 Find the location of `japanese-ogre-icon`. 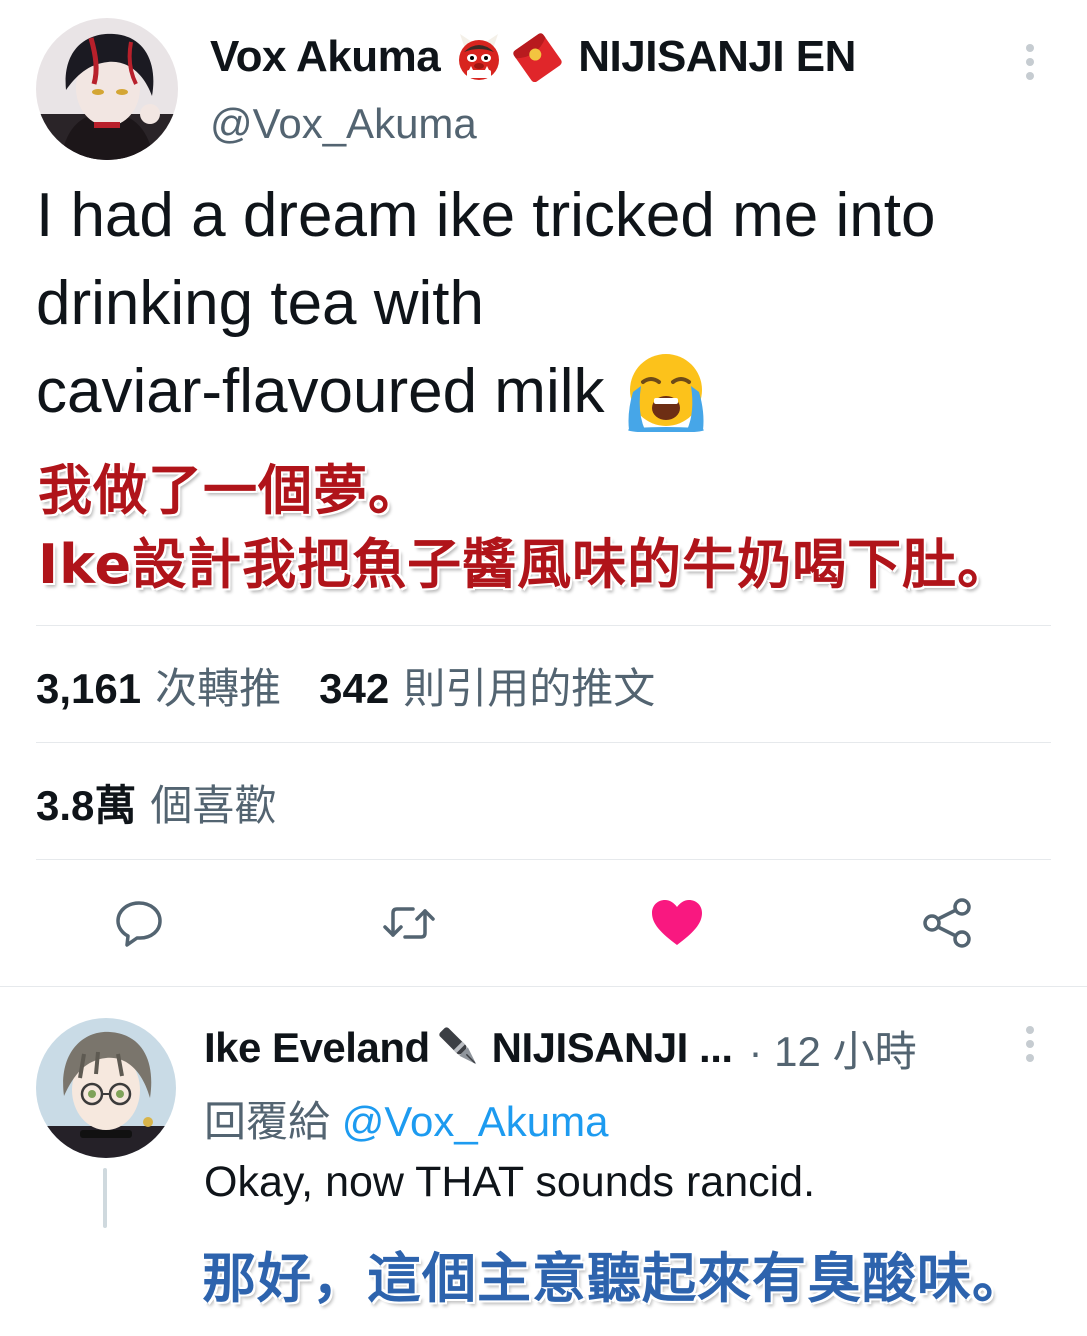

japanese-ogre-icon is located at coordinates (479, 57).